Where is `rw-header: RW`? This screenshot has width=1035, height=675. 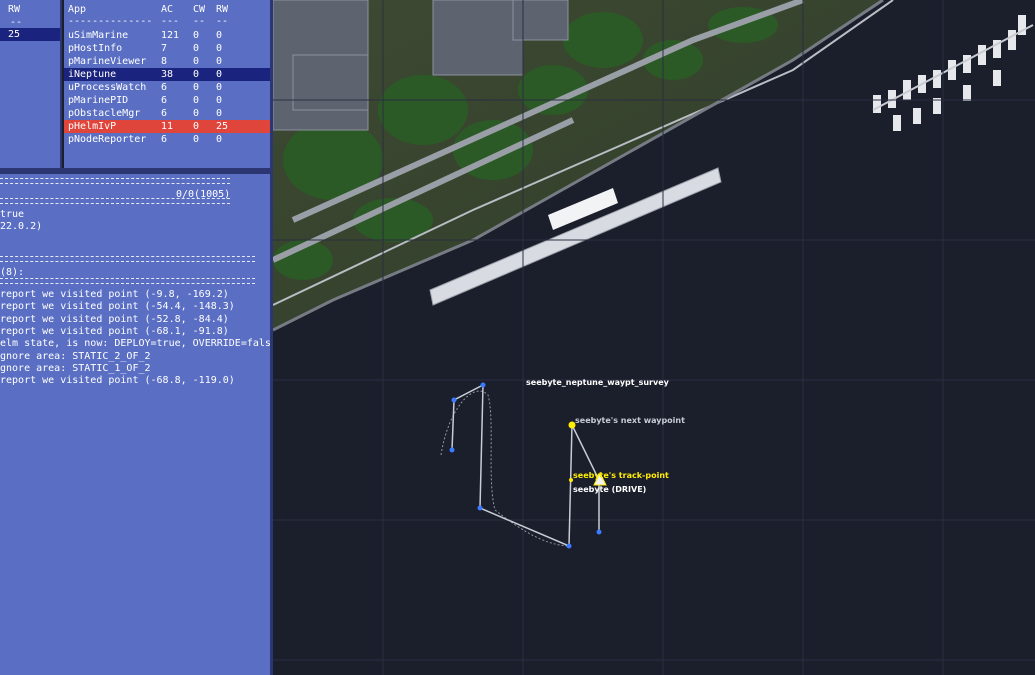 rw-header: RW is located at coordinates (14, 9).